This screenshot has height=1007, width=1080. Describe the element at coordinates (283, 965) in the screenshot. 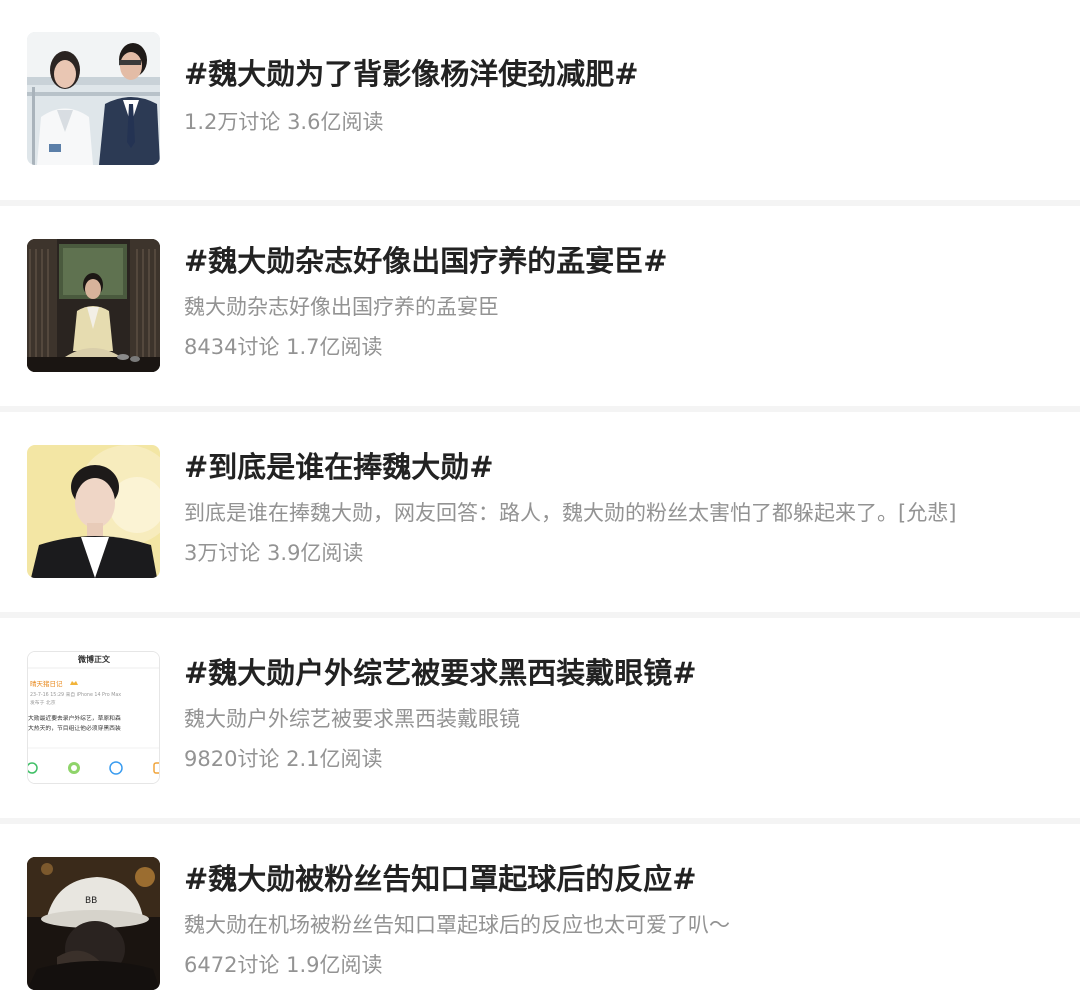

I see `topic-stats: 6472讨论 1.9亿阅读` at that location.